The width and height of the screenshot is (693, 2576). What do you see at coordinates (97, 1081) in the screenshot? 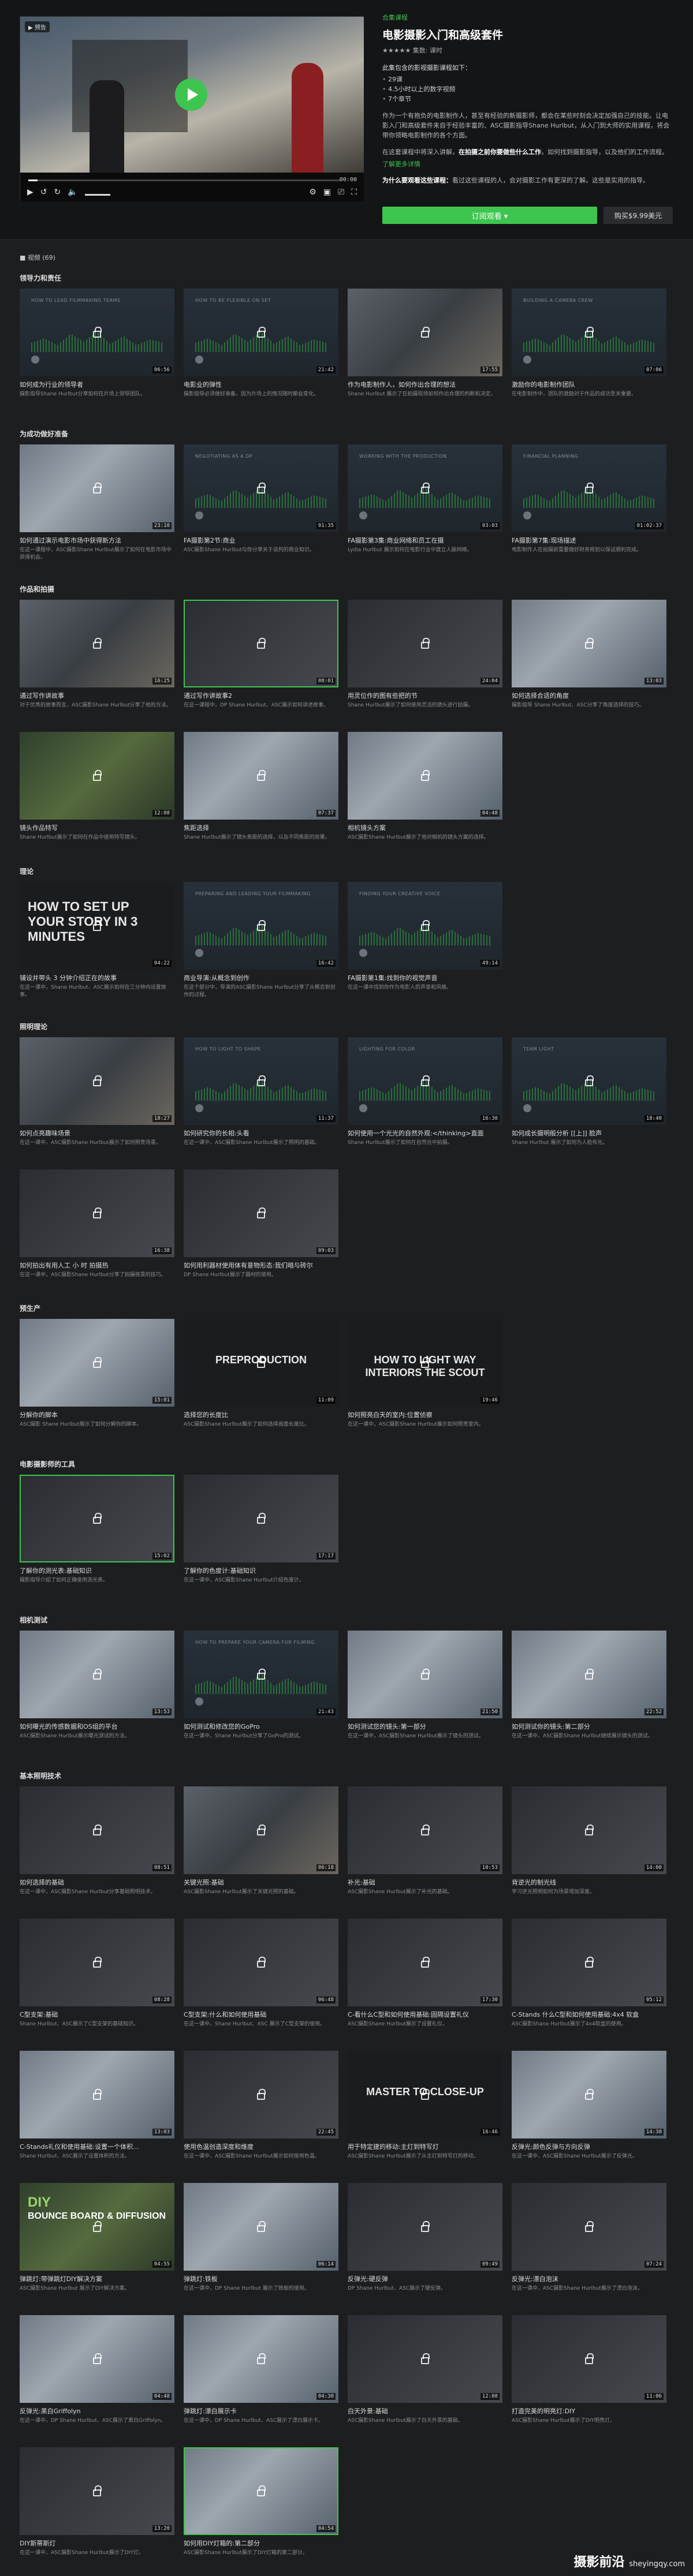
I see `video-thumbnail: 18:27` at bounding box center [97, 1081].